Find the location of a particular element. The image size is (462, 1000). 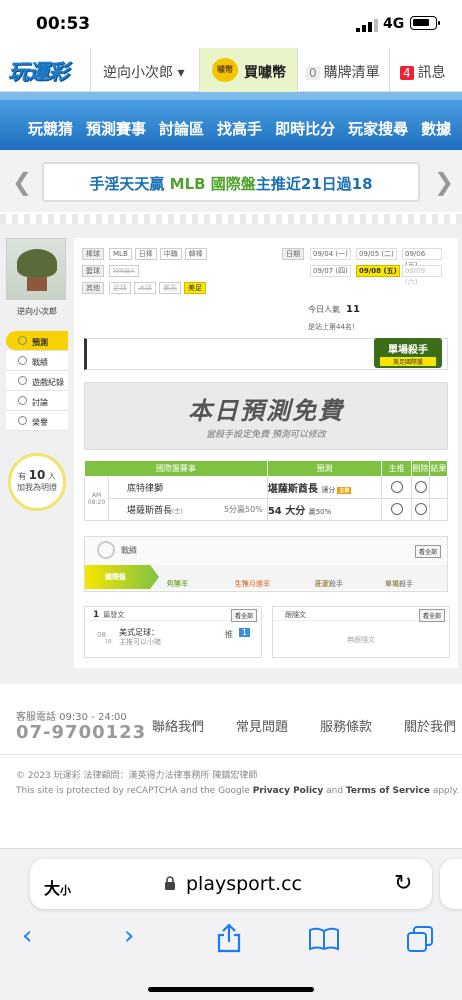

nav-item-player-search: 玩家搜尋 is located at coordinates (378, 128).